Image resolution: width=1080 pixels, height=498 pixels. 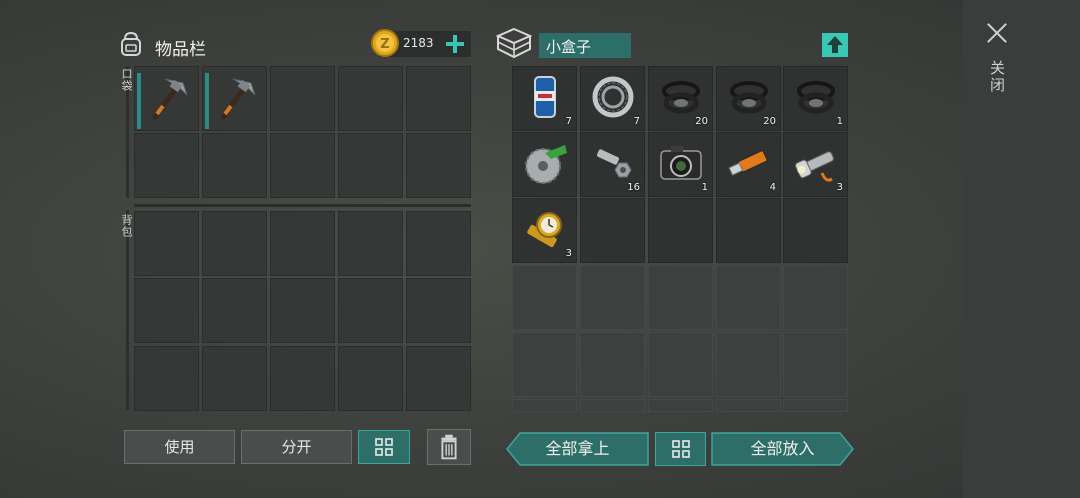 What do you see at coordinates (997, 33) in the screenshot?
I see `close-icon` at bounding box center [997, 33].